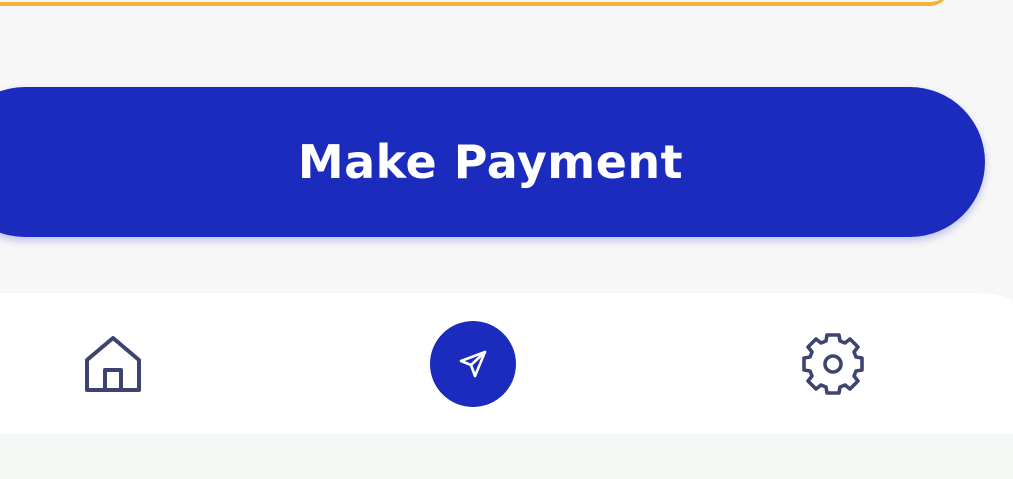 The height and width of the screenshot is (479, 1013). I want to click on gear-icon, so click(833, 364).